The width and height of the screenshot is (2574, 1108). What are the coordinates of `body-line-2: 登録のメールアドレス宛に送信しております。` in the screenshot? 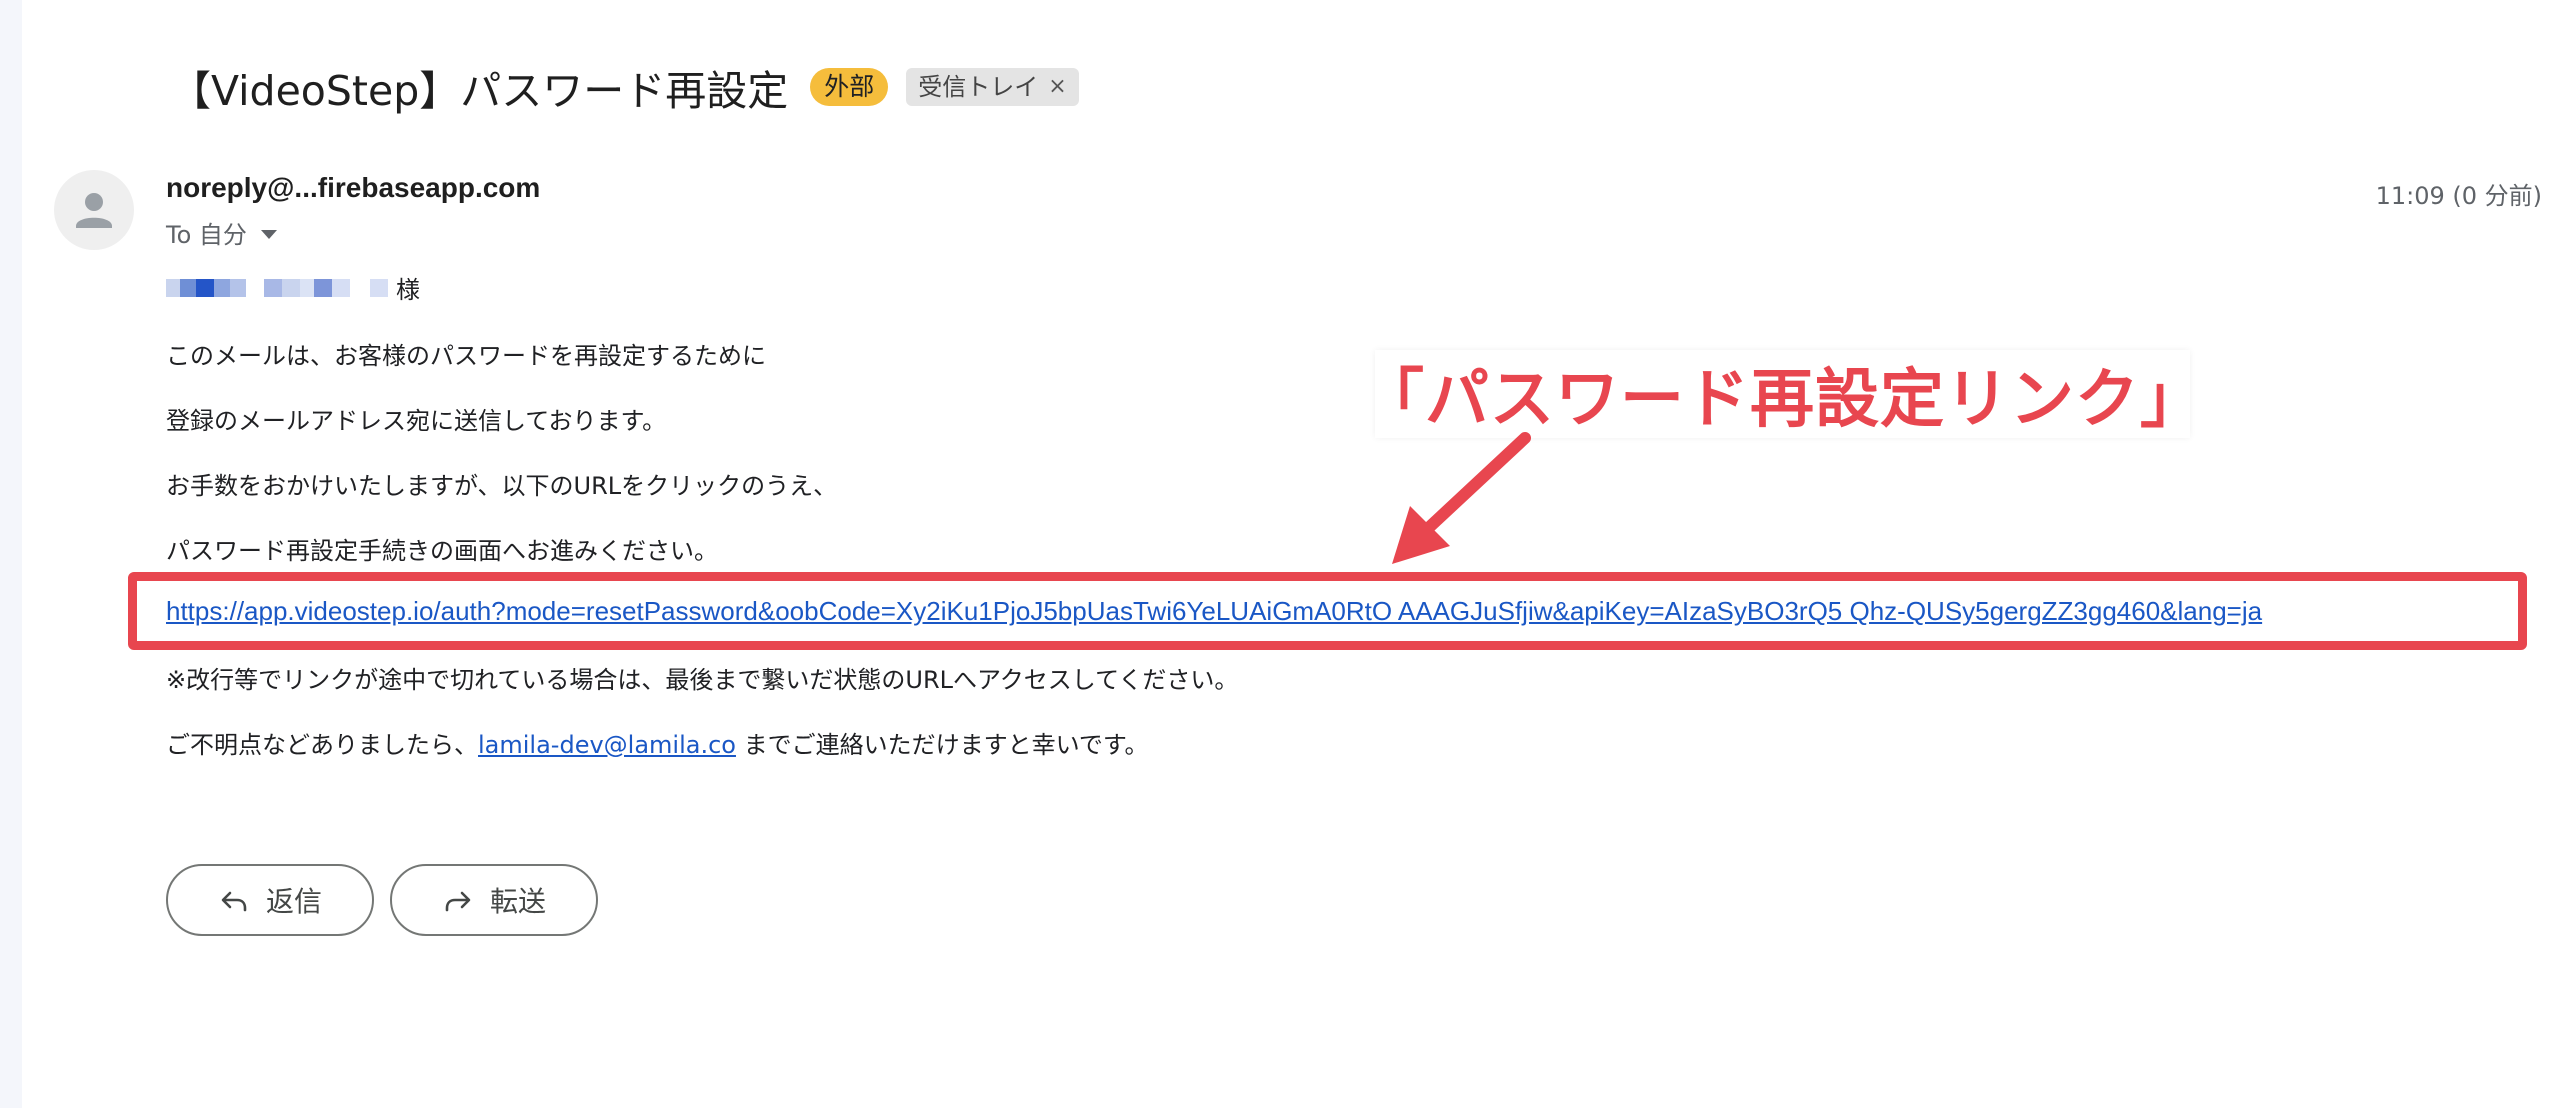 It's located at (416, 421).